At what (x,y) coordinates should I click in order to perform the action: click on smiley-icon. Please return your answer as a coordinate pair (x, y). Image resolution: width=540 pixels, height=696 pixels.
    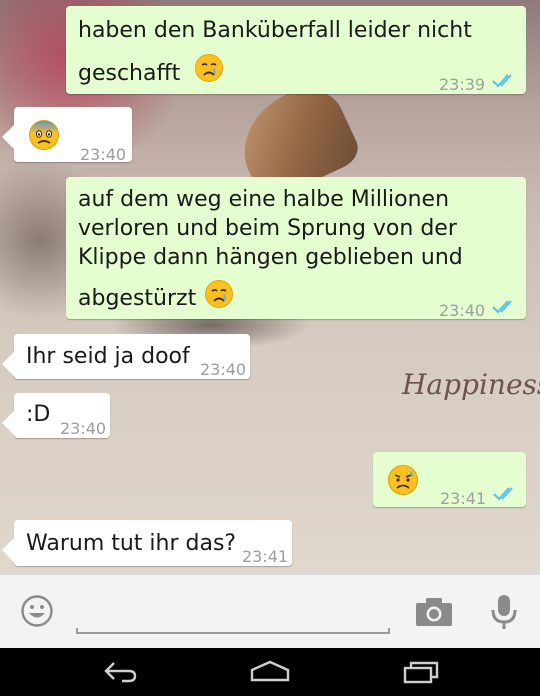
    Looking at the image, I should click on (37, 611).